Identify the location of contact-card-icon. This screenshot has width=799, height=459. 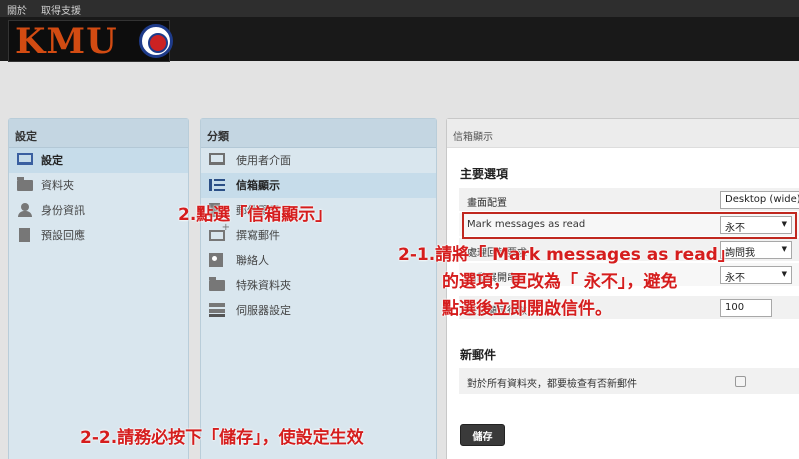
(216, 260).